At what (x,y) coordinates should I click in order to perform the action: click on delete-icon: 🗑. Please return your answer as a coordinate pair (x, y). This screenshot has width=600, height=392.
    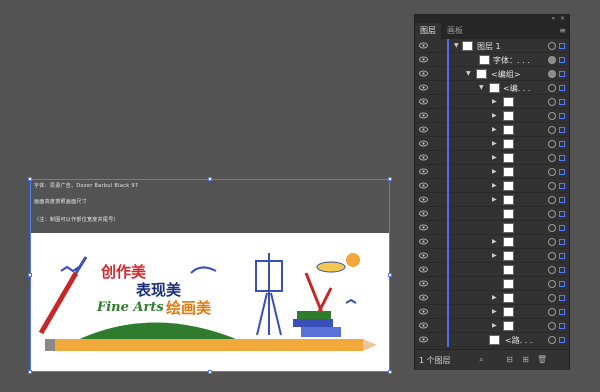
    Looking at the image, I should click on (542, 359).